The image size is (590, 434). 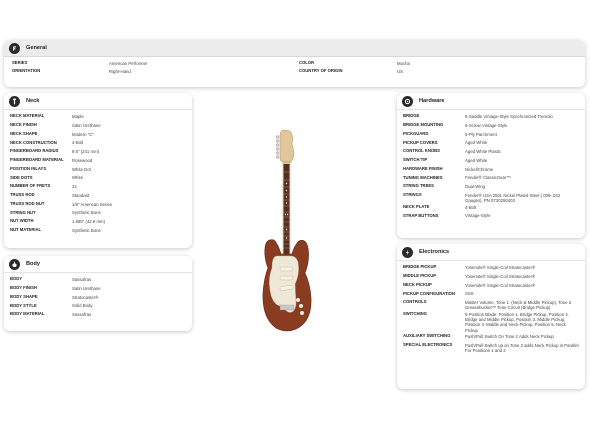 What do you see at coordinates (34, 151) in the screenshot?
I see `spec-label: FINGERBOARD RADIUS` at bounding box center [34, 151].